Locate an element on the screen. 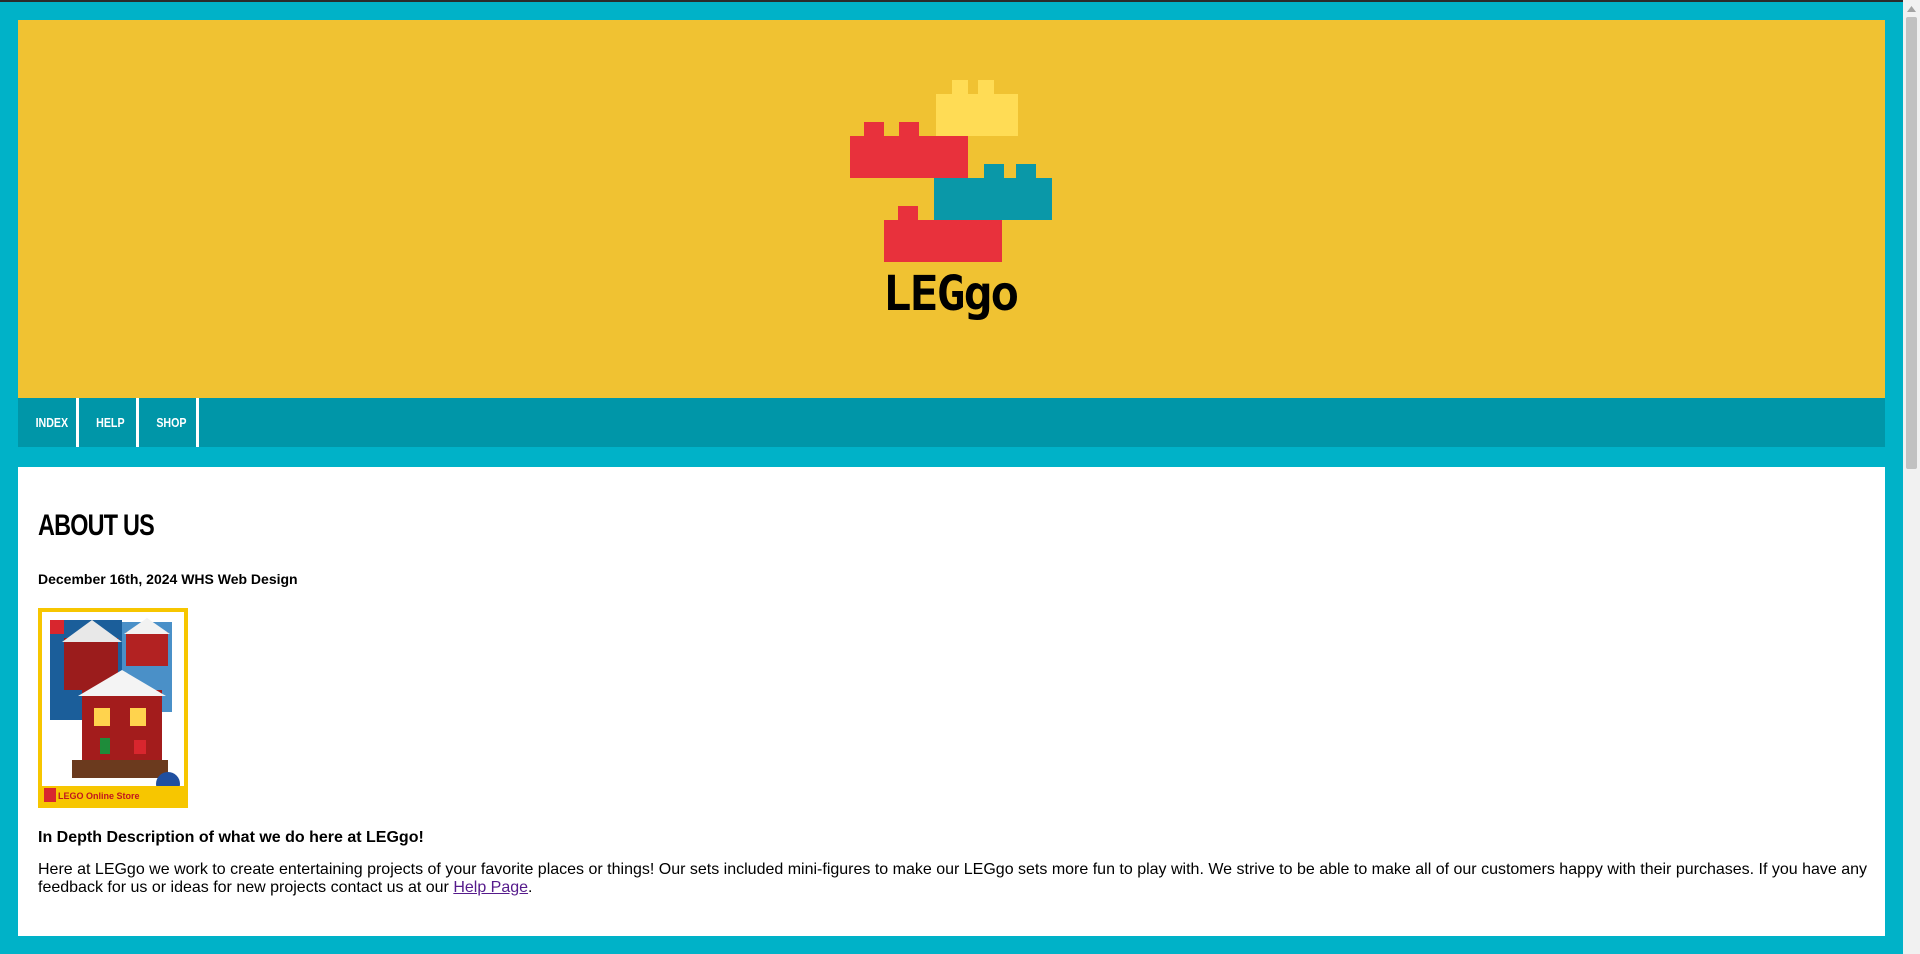 Image resolution: width=1920 pixels, height=954 pixels. help-page-link: Help Page is located at coordinates (490, 887).